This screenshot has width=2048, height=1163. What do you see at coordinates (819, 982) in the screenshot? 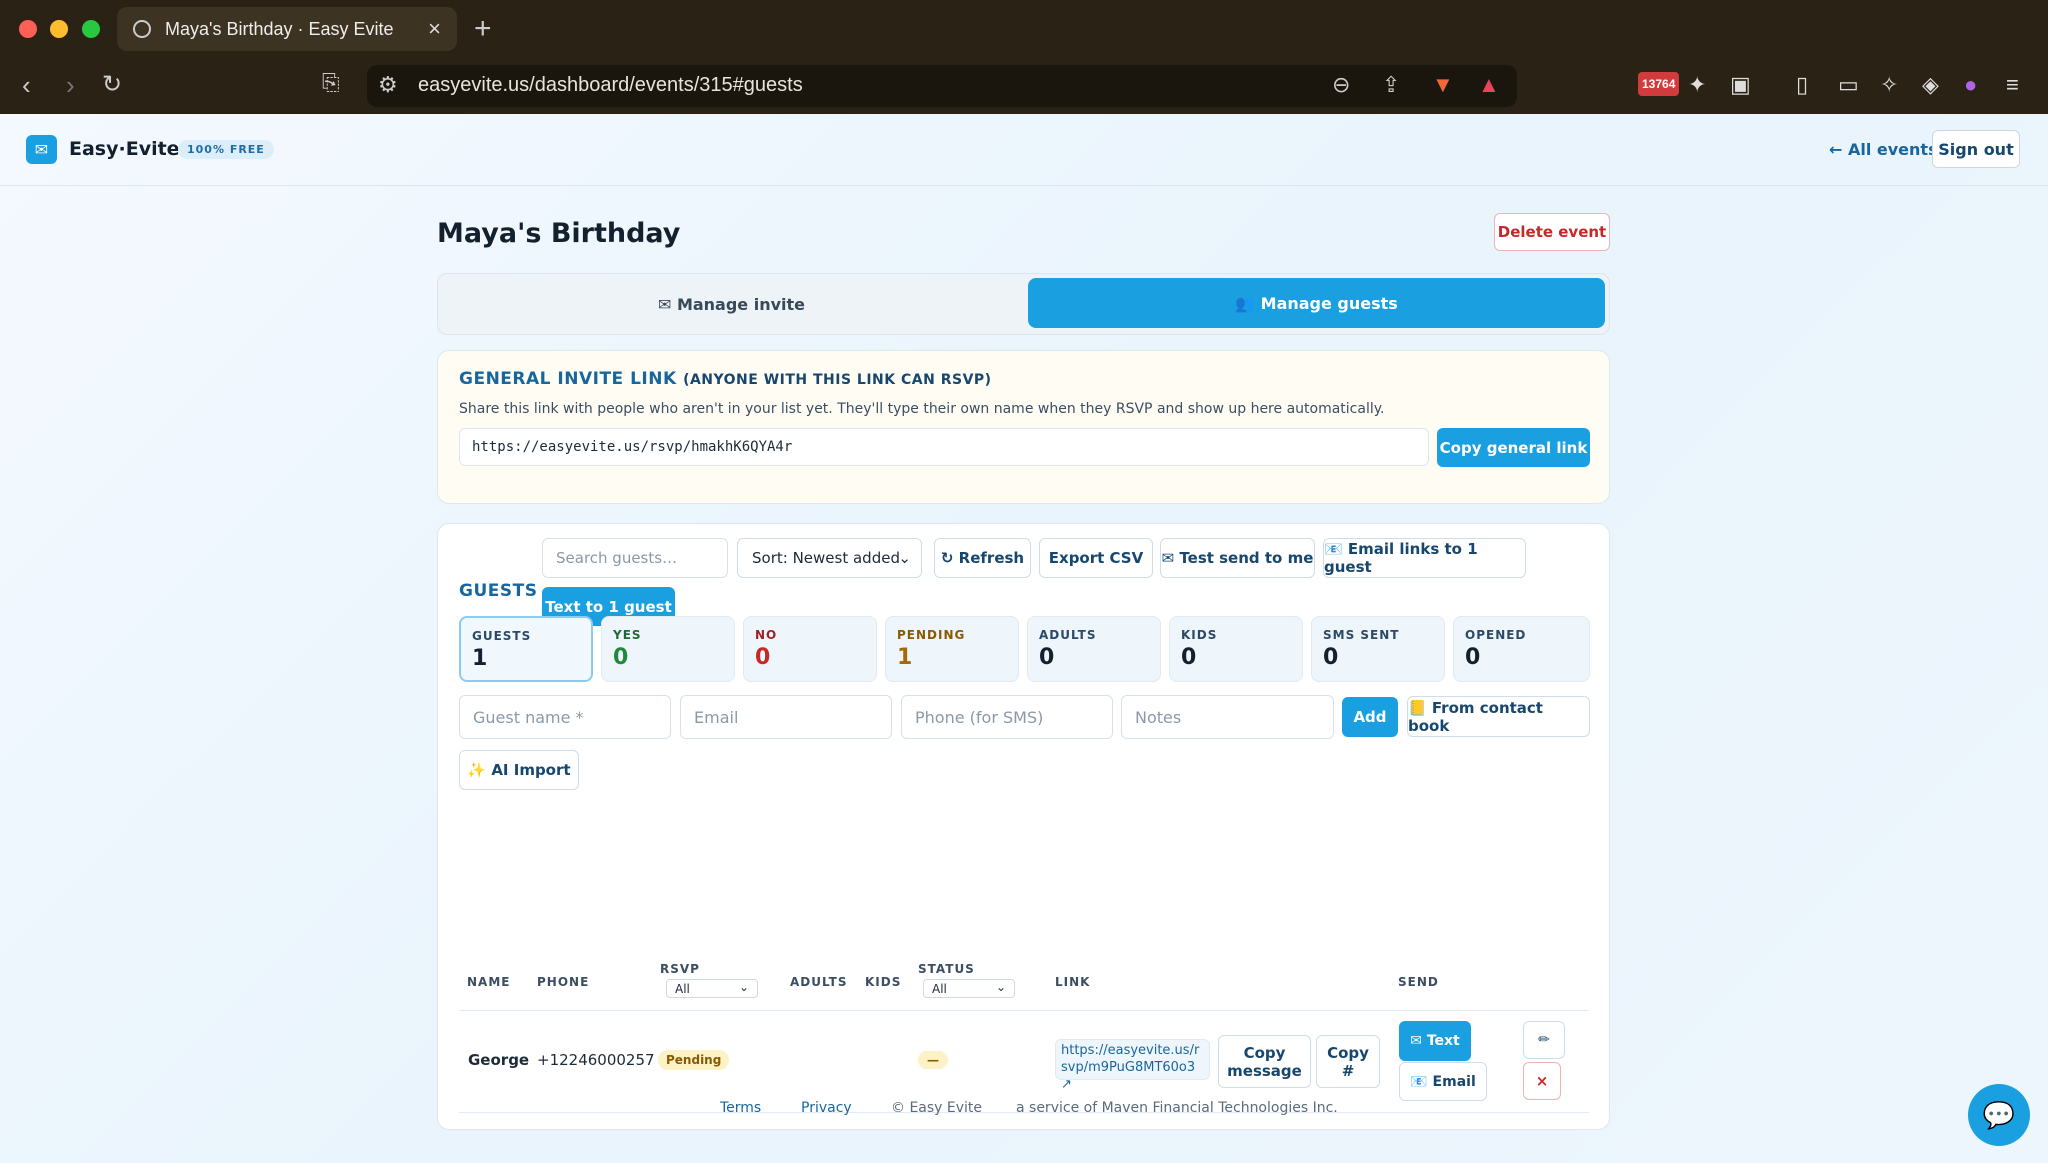
I see `col-header-adults: ADULTS` at bounding box center [819, 982].